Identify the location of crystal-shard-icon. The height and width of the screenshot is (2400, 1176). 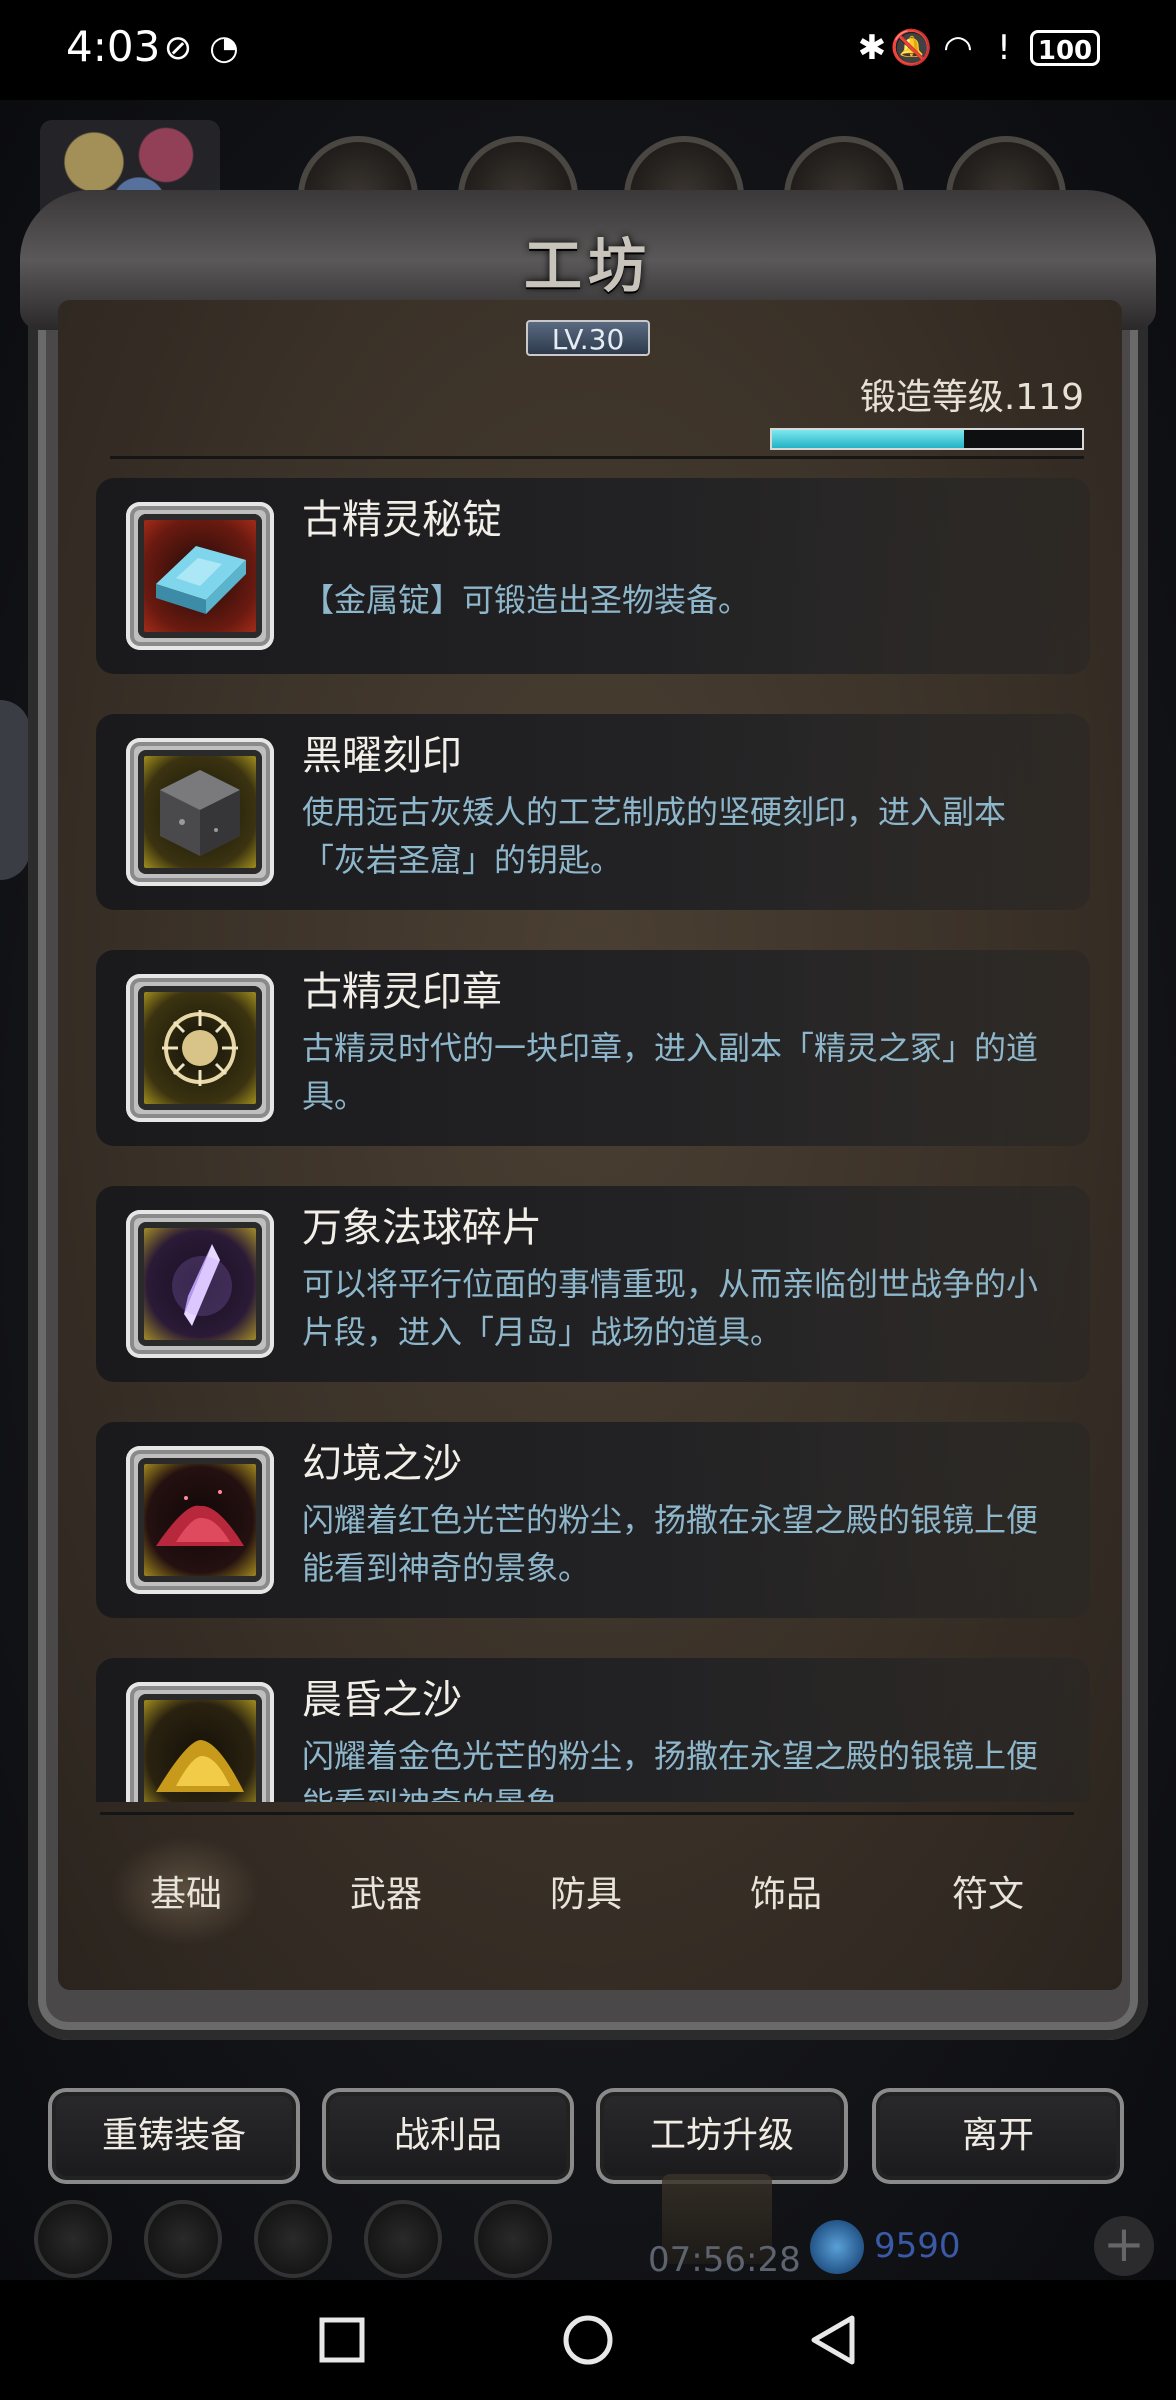
(202, 1285).